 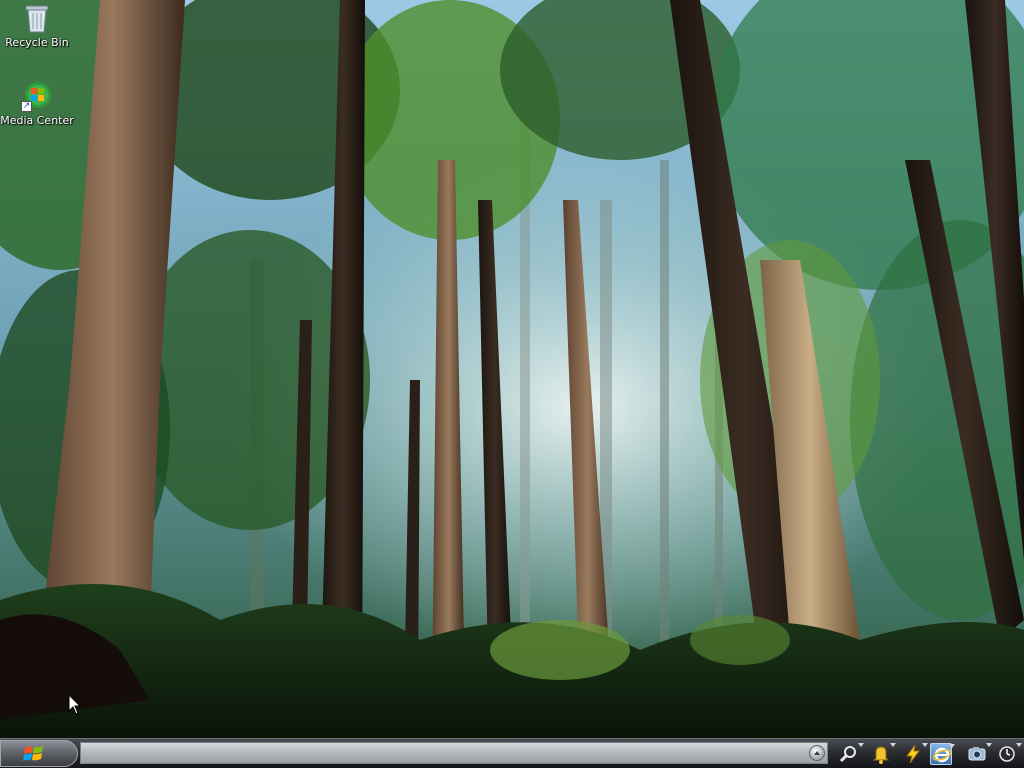 I want to click on taskbar, so click(x=512, y=753).